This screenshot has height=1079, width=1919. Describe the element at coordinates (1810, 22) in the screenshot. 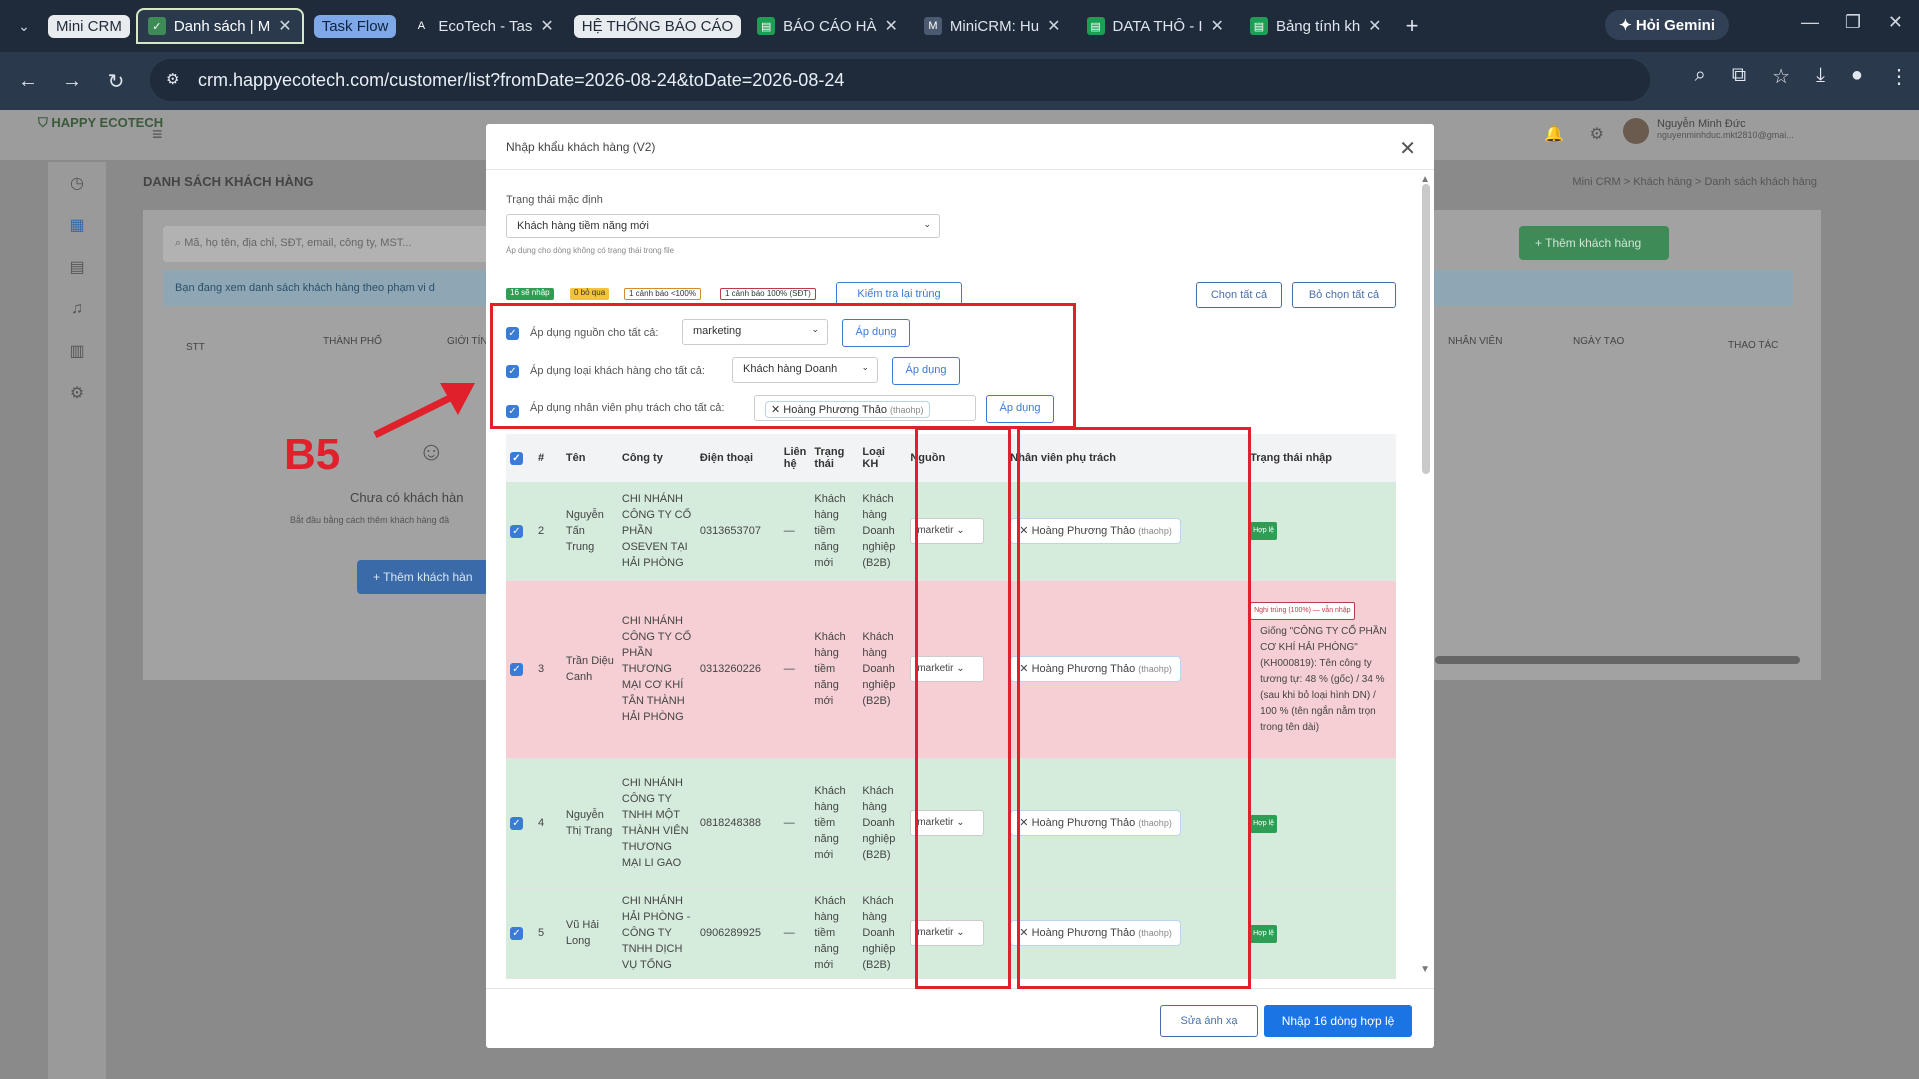

I see `minimize-icon: —` at that location.